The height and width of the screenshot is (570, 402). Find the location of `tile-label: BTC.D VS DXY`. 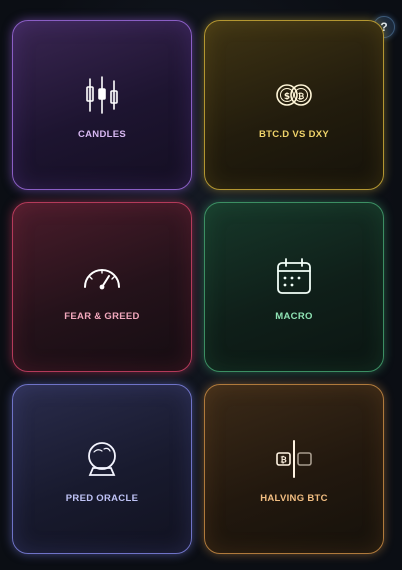

tile-label: BTC.D VS DXY is located at coordinates (294, 134).